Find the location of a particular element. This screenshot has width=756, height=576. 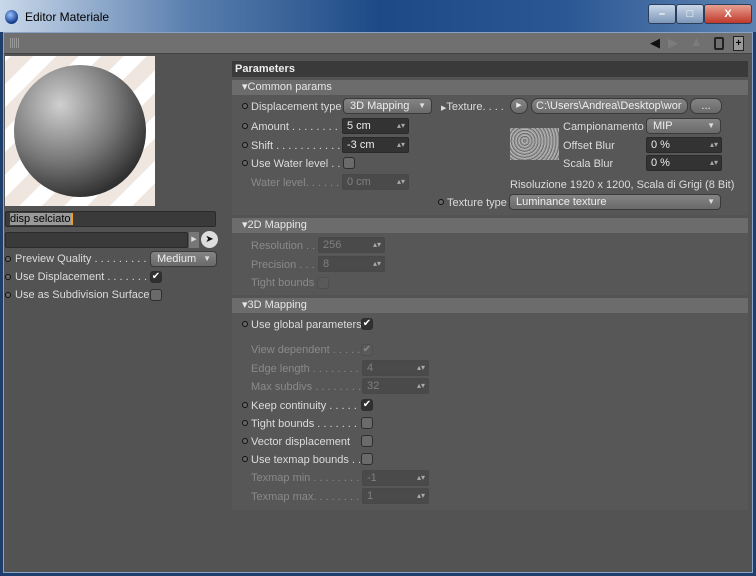

edge-length-field: 4 ▴▾ is located at coordinates (395, 368).